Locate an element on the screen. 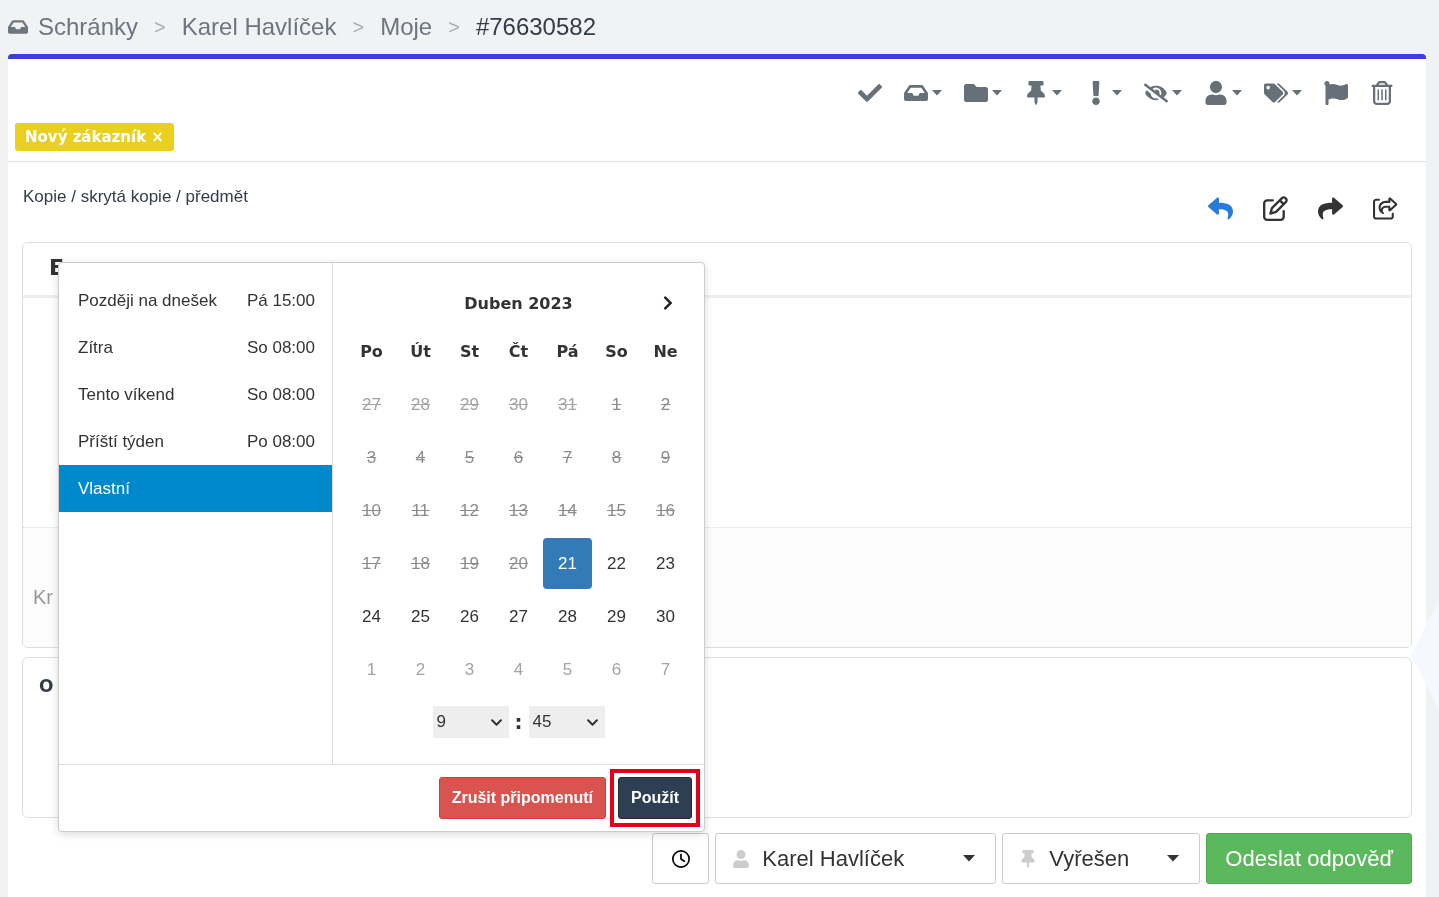 The image size is (1439, 897). calendar-day: 16 is located at coordinates (665, 510).